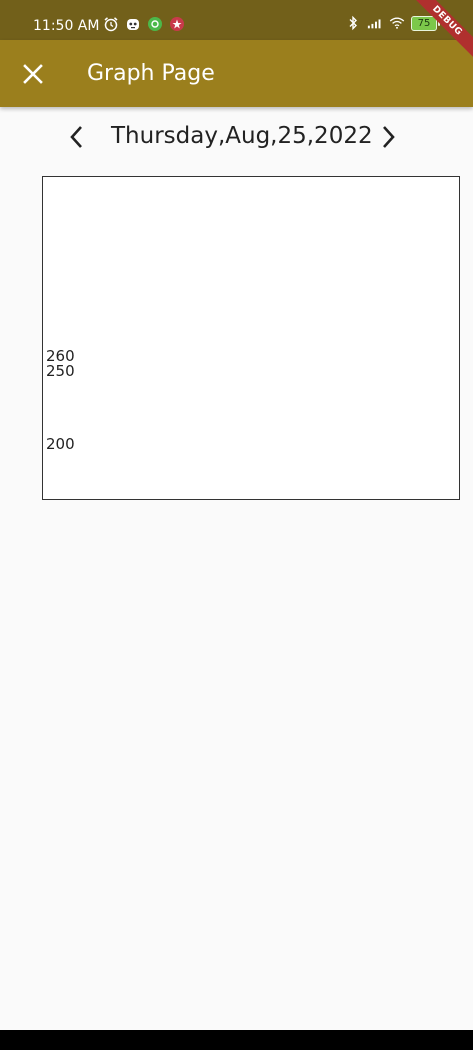 The image size is (473, 1050). I want to click on page-title: Graph Page, so click(151, 73).